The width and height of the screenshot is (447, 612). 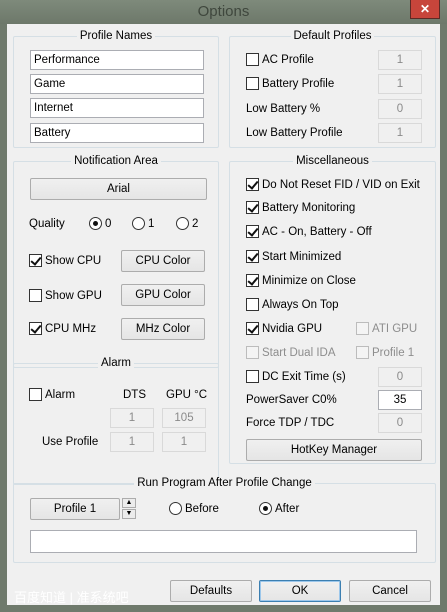 What do you see at coordinates (291, 400) in the screenshot?
I see `powersaver-label: PowerSaver C0%` at bounding box center [291, 400].